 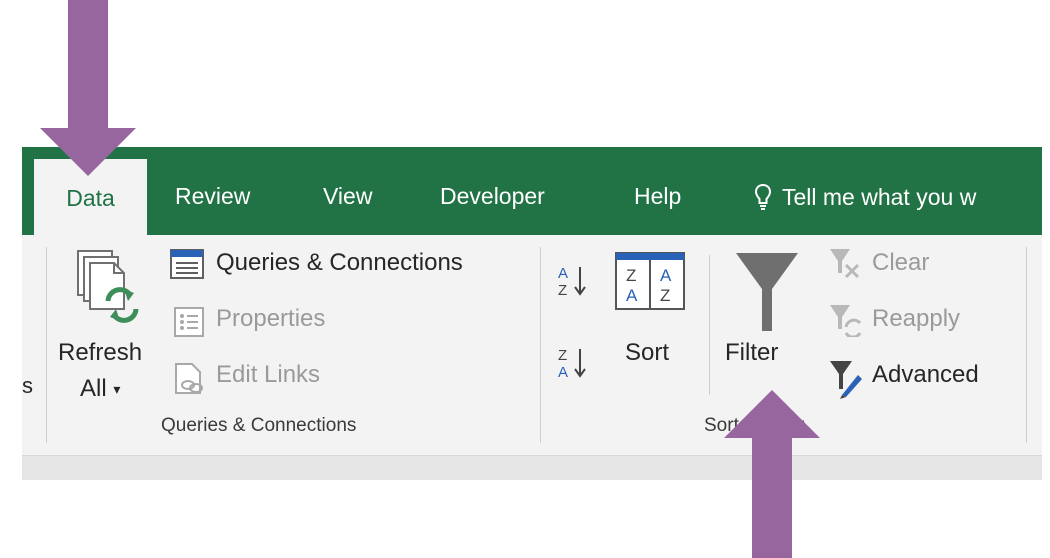 I want to click on tell-me-label: Tell me what you w, so click(x=879, y=196).